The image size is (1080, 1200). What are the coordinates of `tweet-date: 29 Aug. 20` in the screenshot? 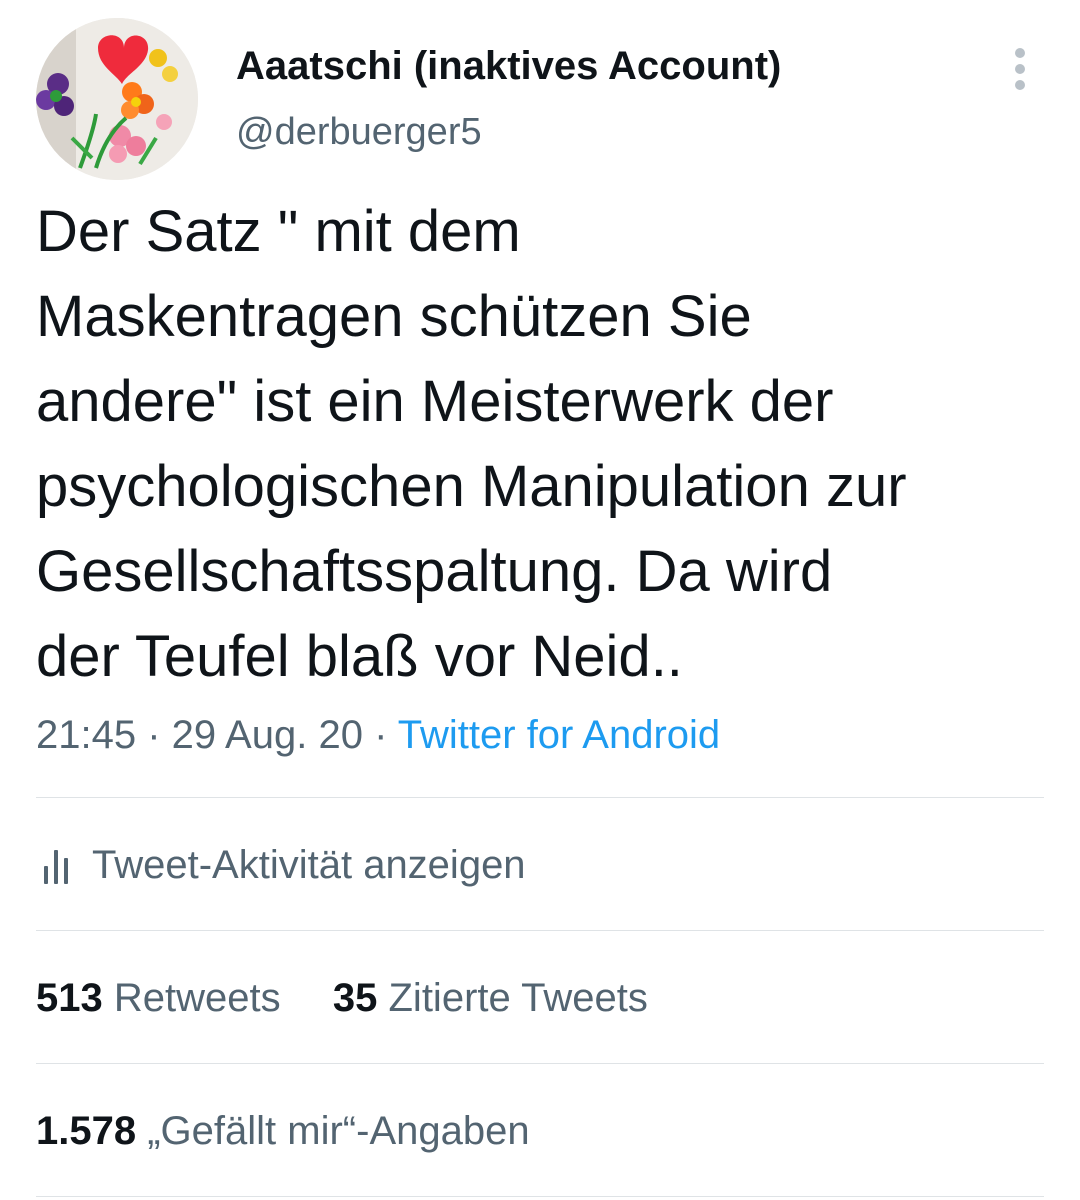 It's located at (267, 735).